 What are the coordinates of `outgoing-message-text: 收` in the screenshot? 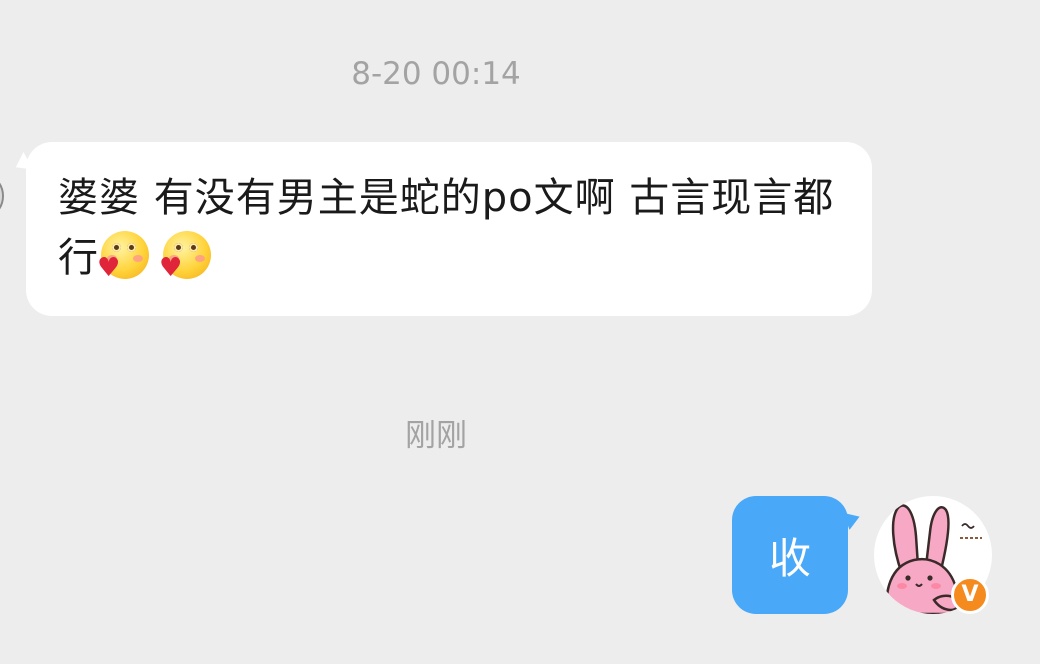 It's located at (789, 558).